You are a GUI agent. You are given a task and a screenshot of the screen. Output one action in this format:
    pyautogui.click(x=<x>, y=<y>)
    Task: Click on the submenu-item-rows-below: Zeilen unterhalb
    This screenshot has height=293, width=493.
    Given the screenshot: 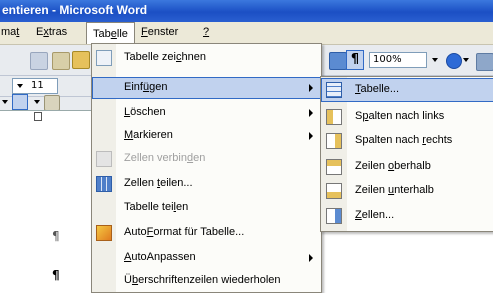 What is the action you would take?
    pyautogui.click(x=407, y=191)
    